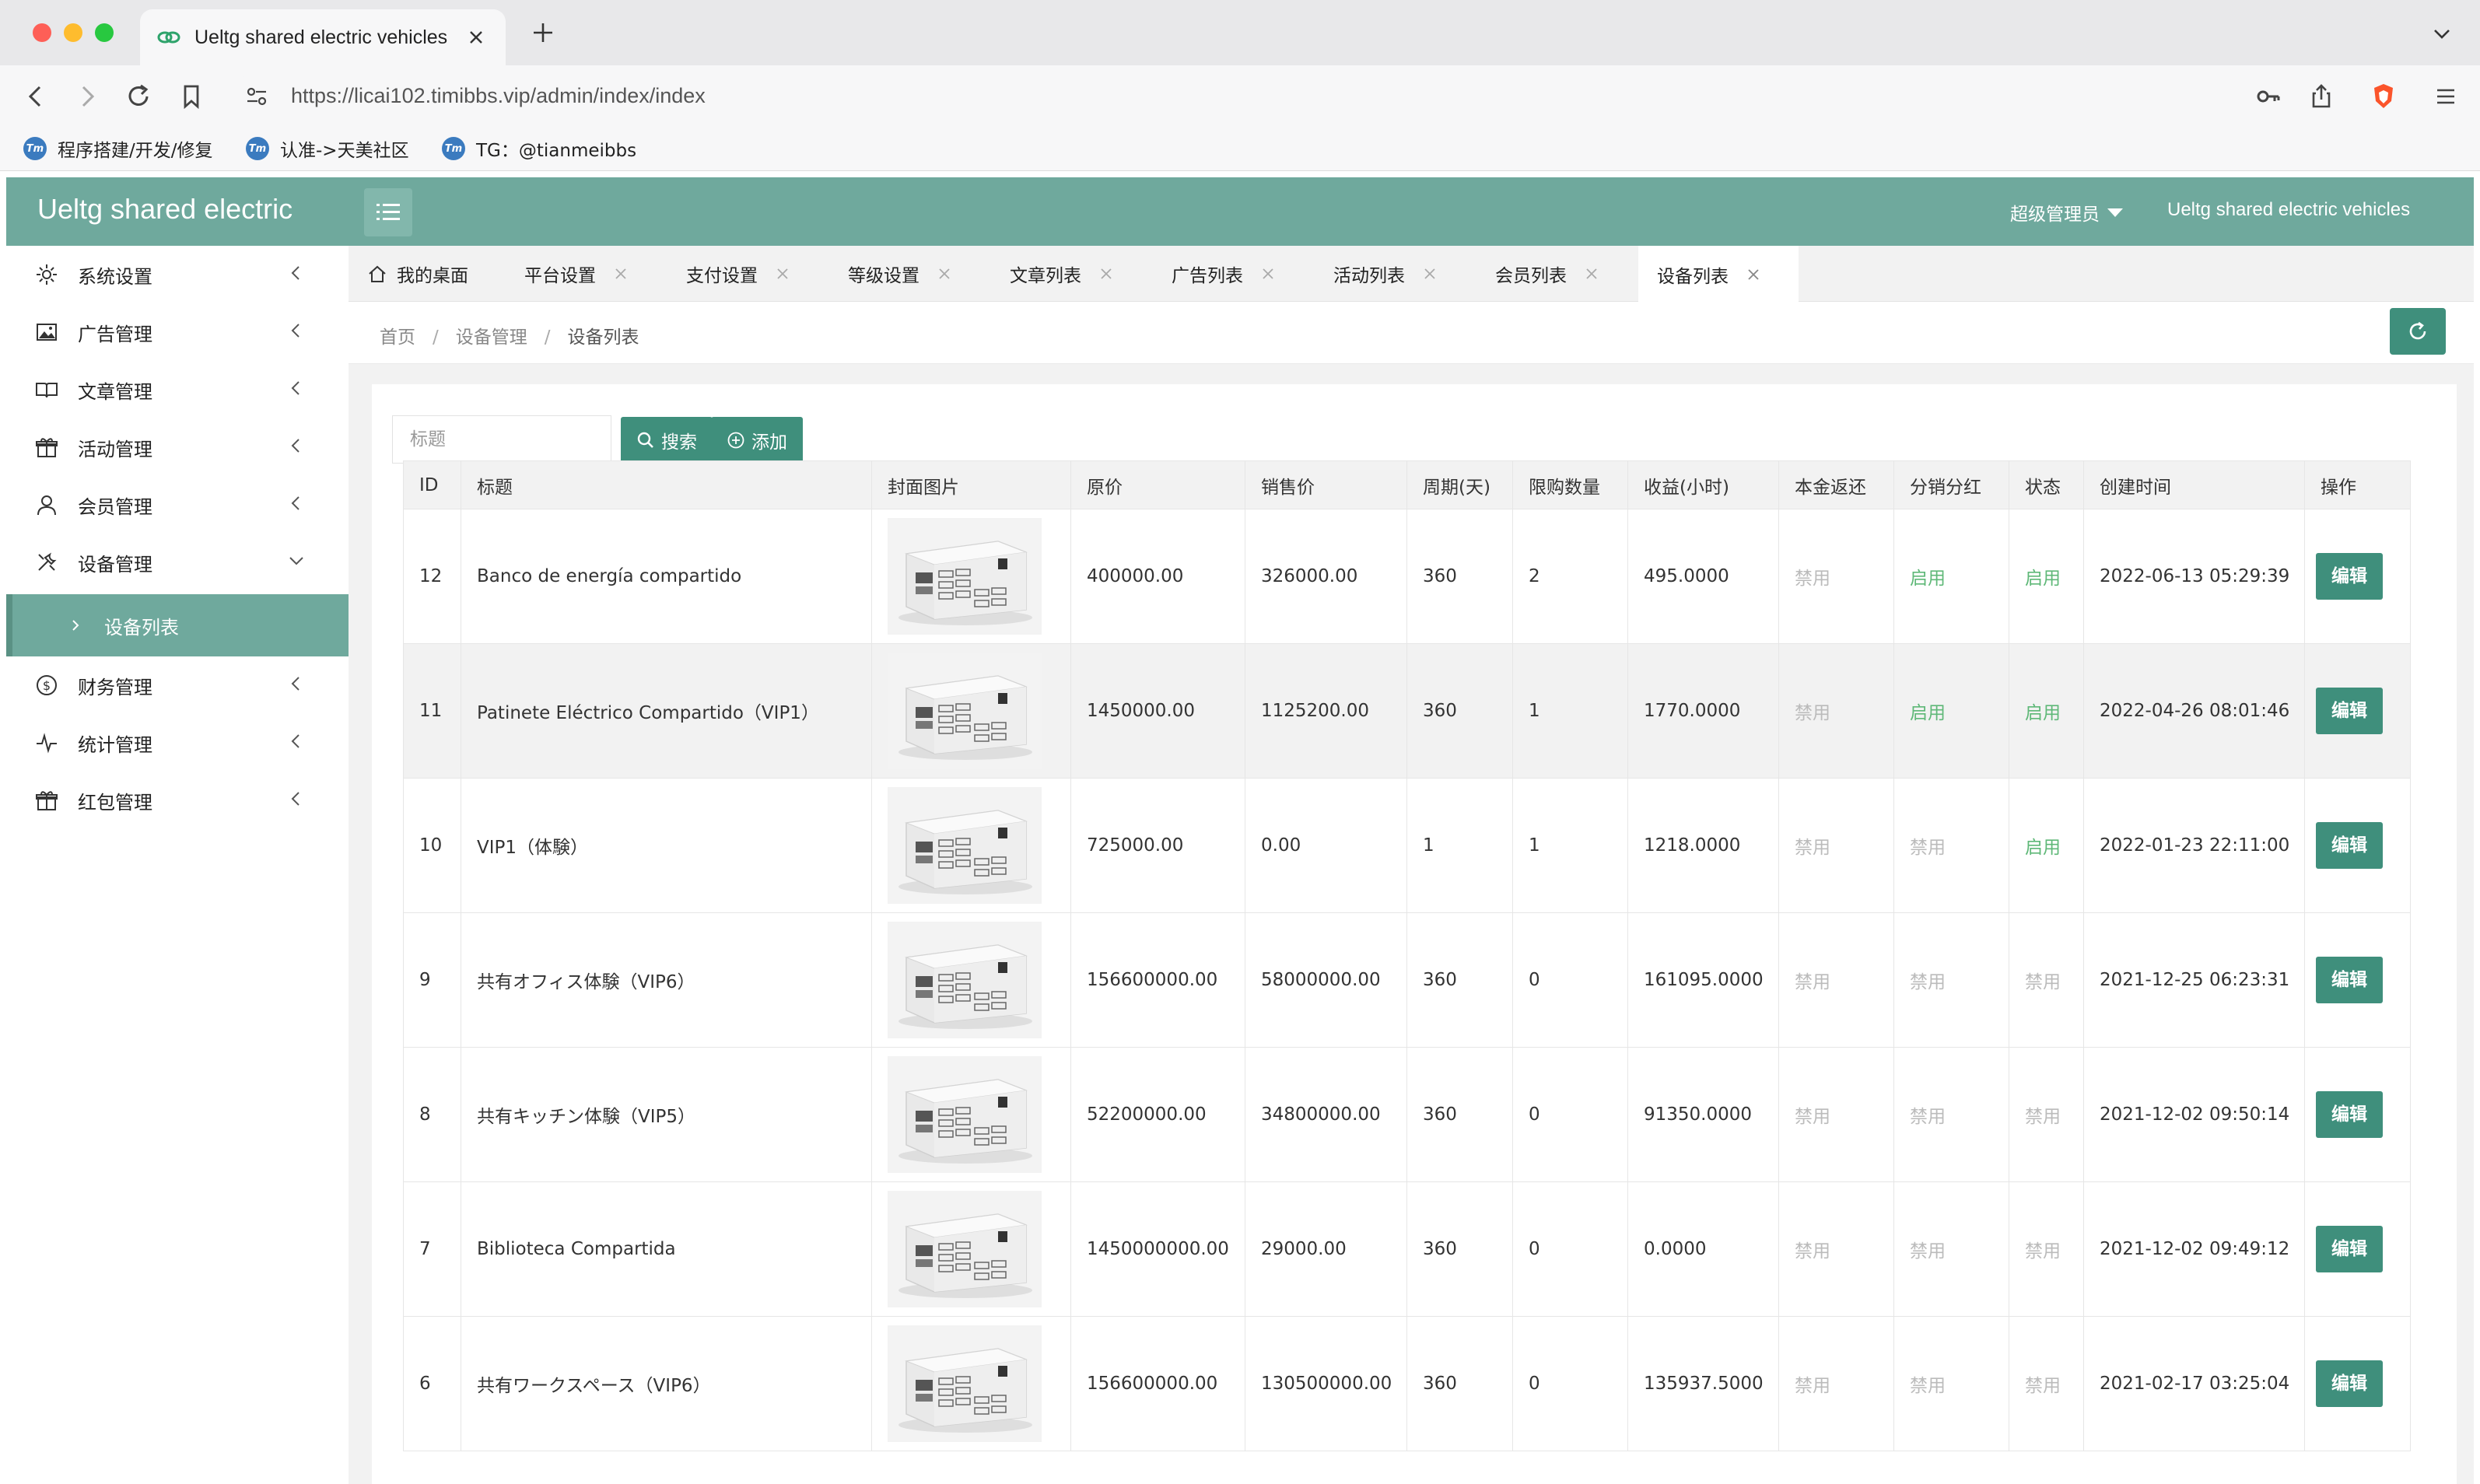  I want to click on close-tab-icon, so click(476, 37).